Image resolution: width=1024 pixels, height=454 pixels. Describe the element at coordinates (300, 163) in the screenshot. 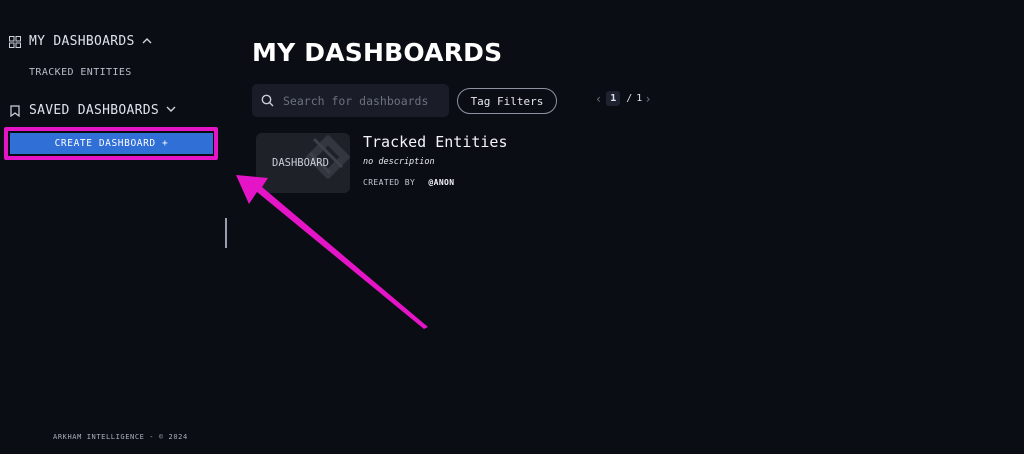

I see `thumbnail-label: DASHBOARD` at that location.